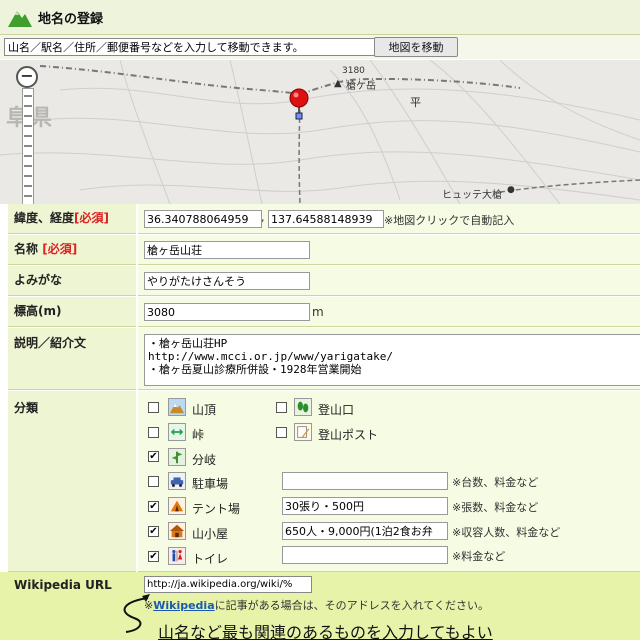 This screenshot has height=643, width=640. I want to click on area-label: 平, so click(415, 102).